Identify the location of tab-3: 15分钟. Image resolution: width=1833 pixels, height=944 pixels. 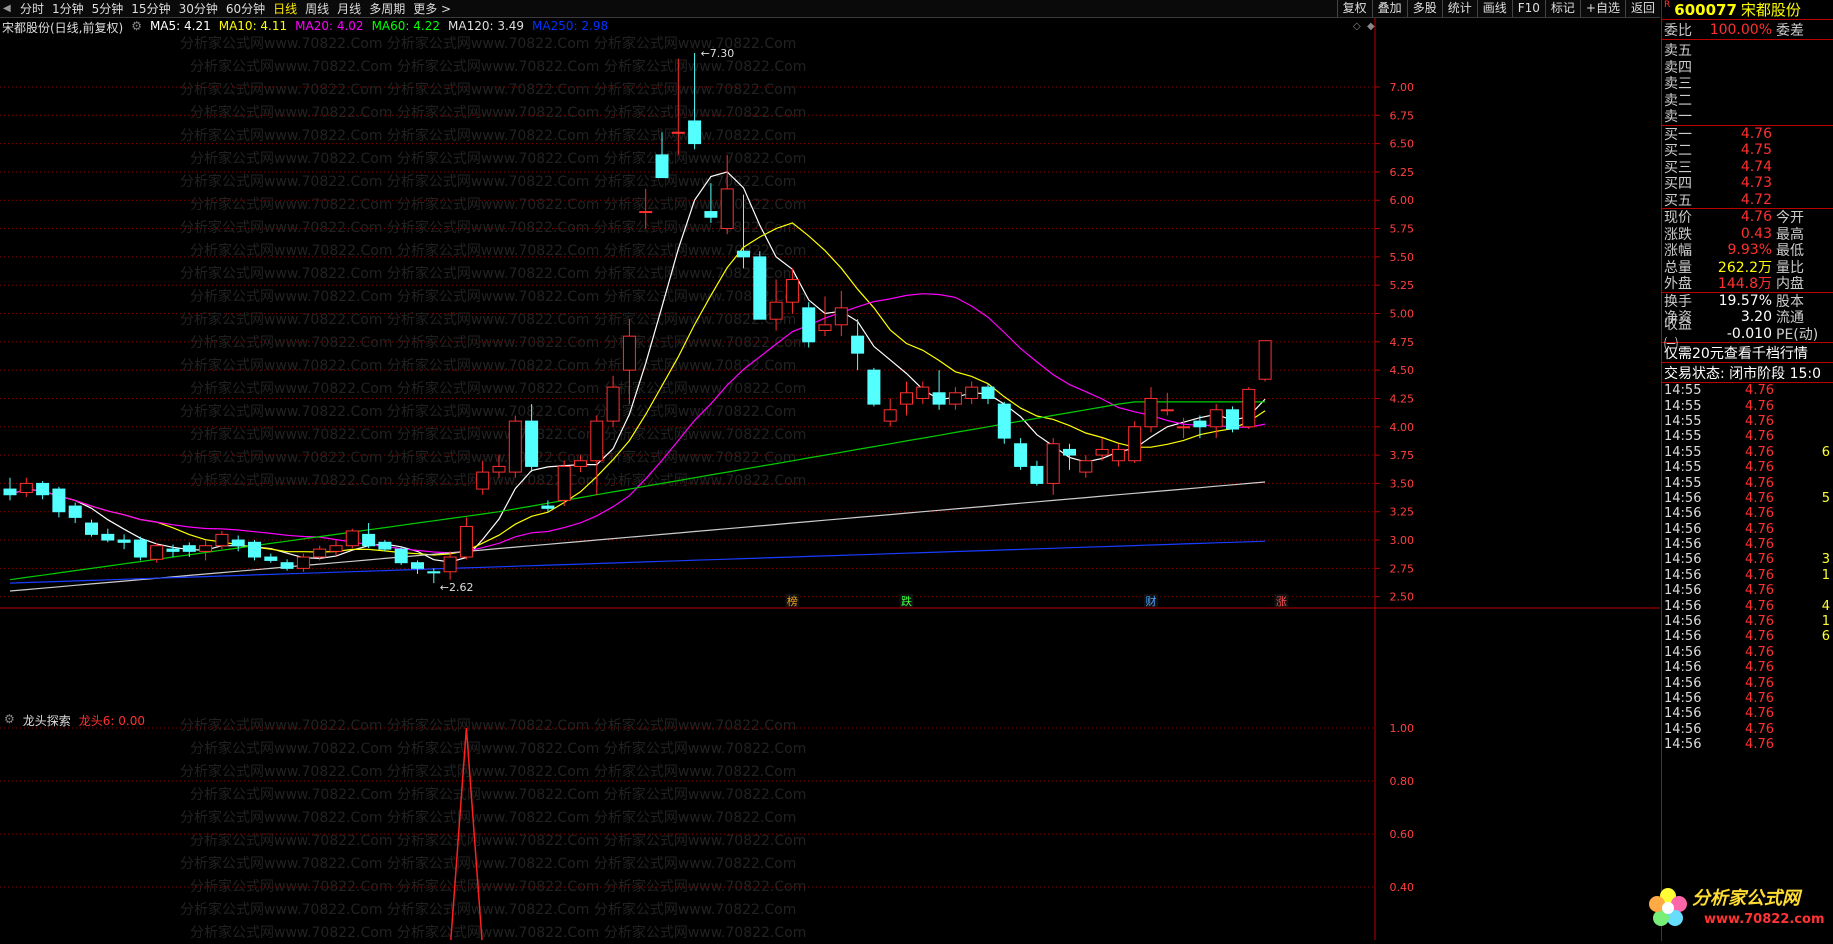
(150, 8).